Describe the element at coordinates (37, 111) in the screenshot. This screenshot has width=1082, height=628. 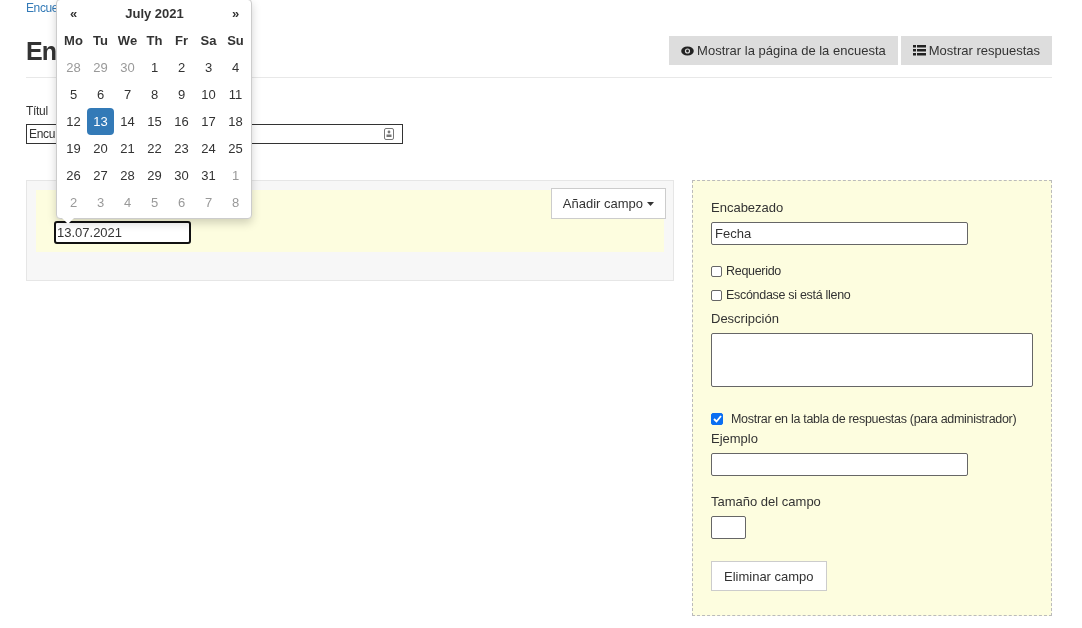
I see `field-label: Títul` at that location.